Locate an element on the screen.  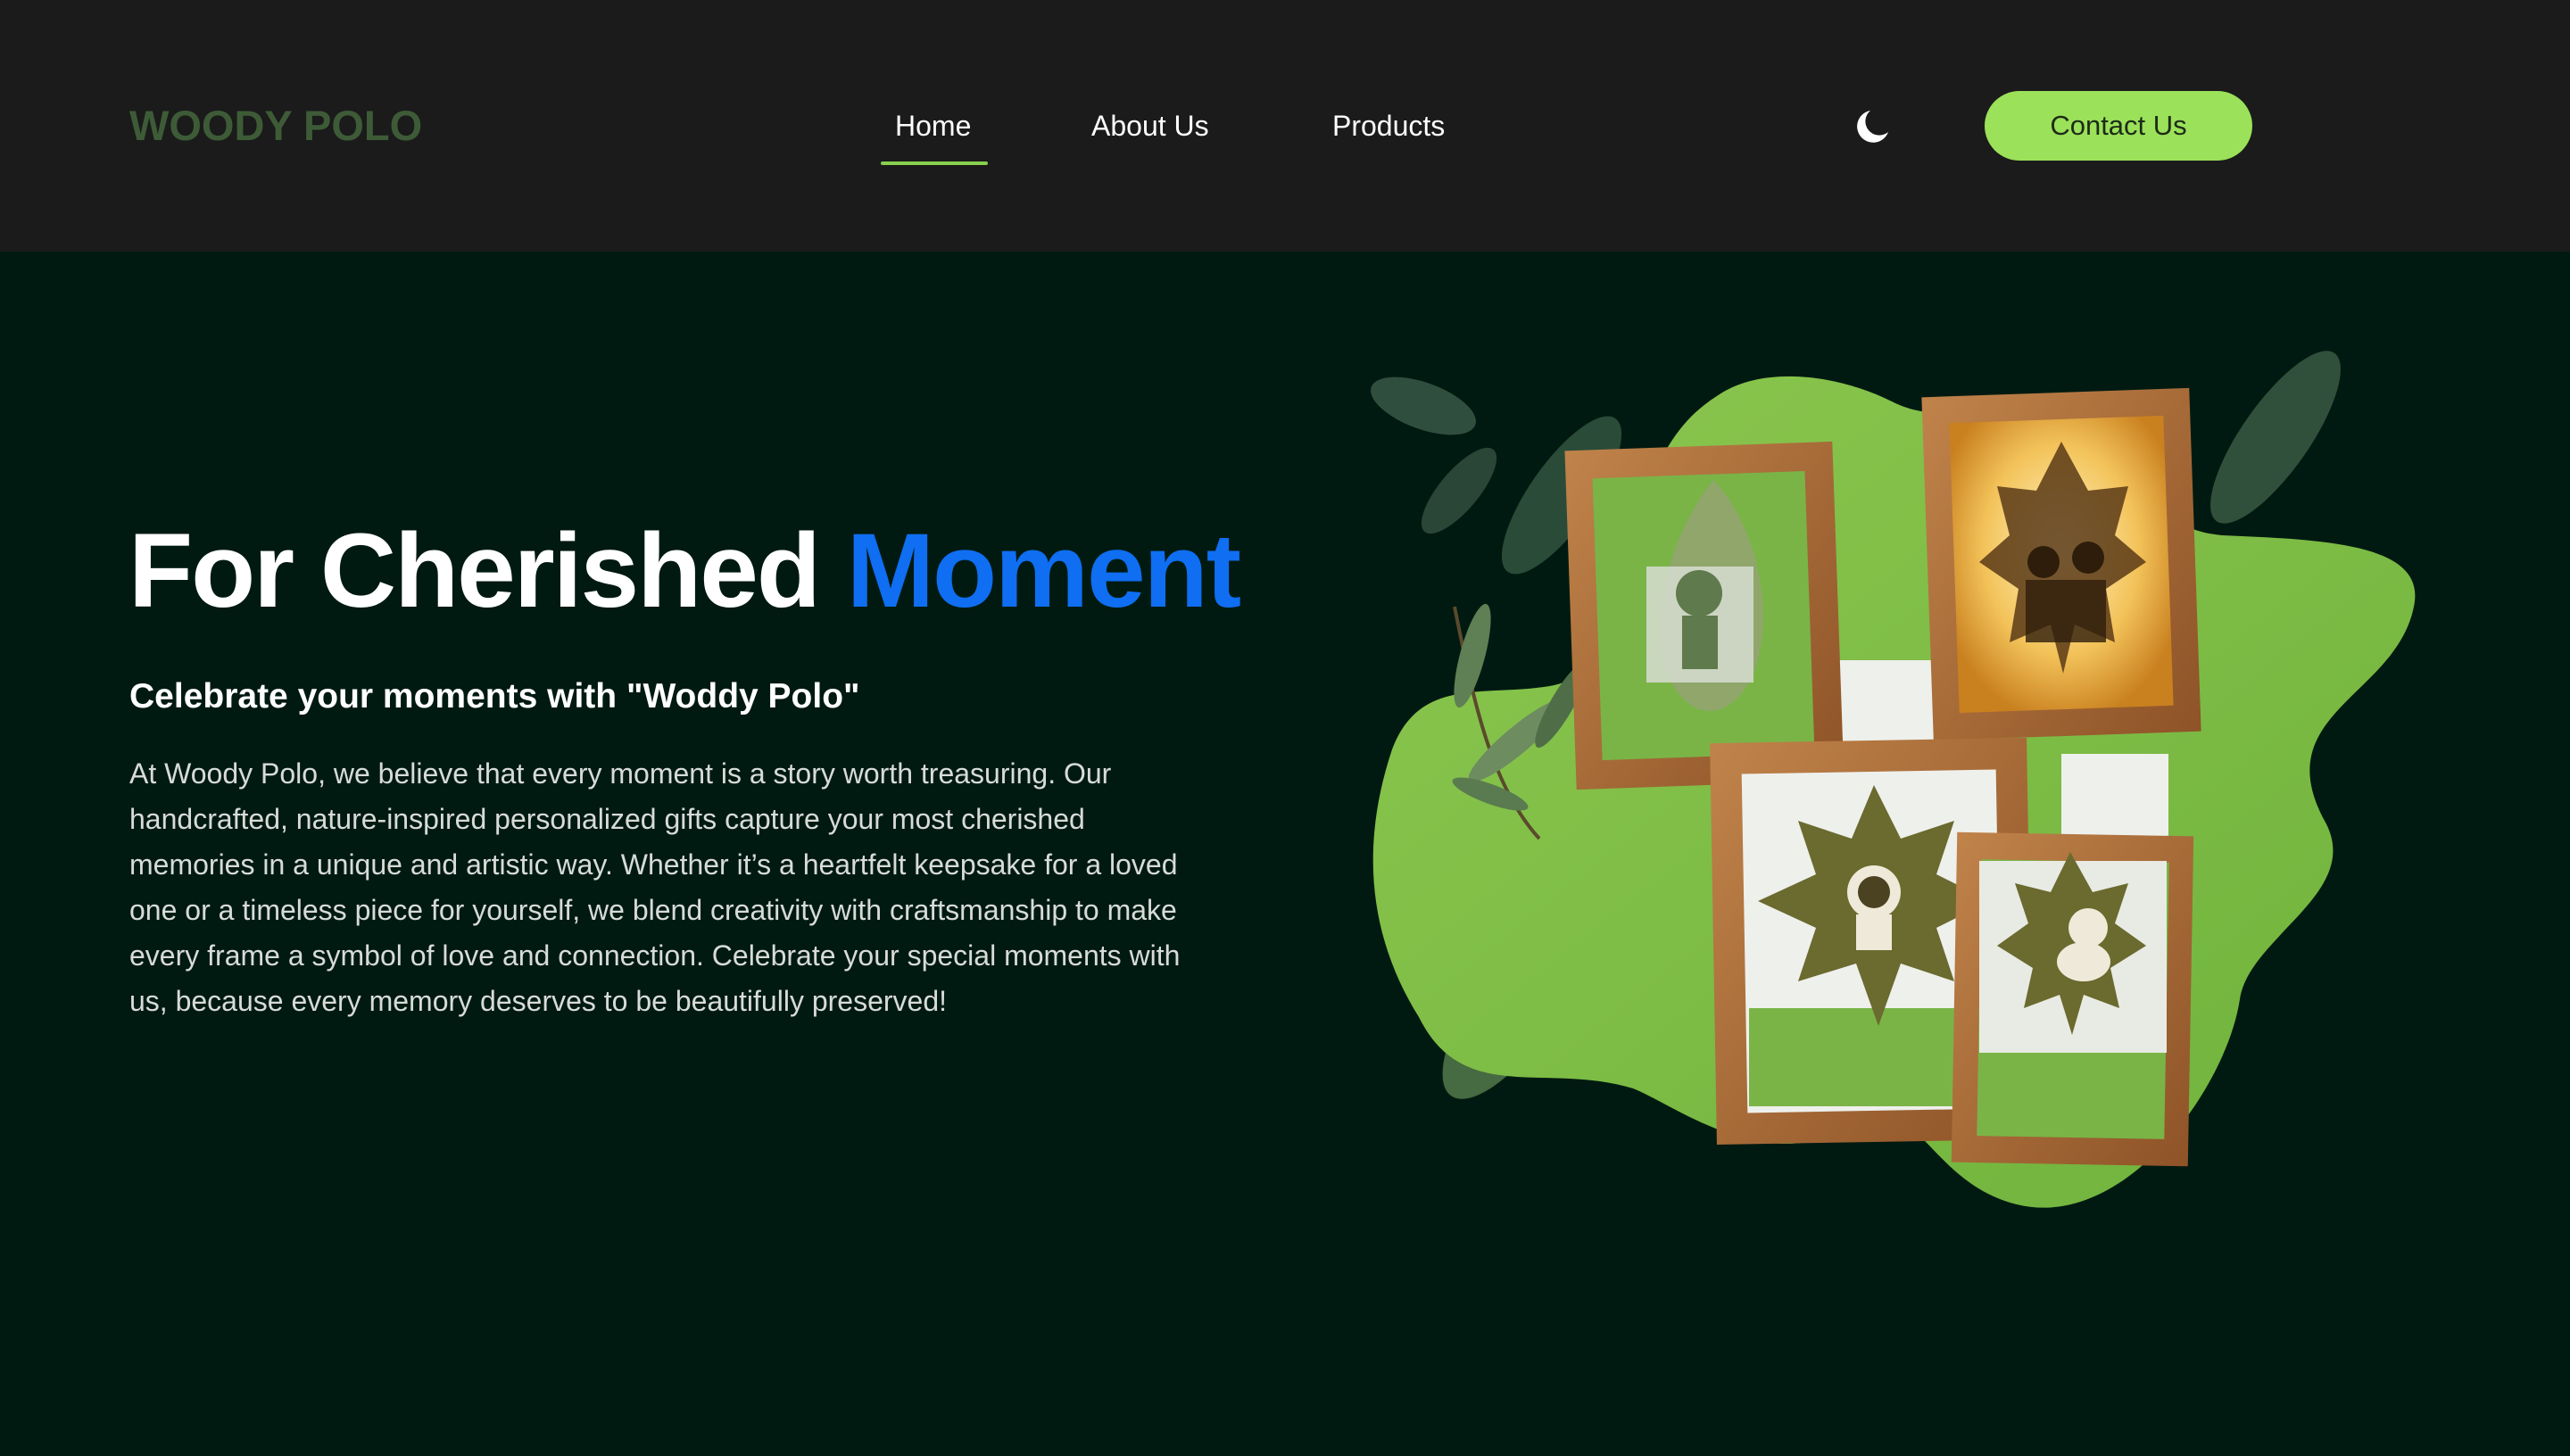
hero-title: For Cherished Moment is located at coordinates (685, 571).